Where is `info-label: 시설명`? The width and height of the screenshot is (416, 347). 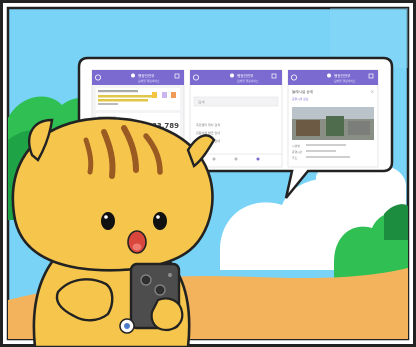
info-label: 시설명 is located at coordinates (296, 146).